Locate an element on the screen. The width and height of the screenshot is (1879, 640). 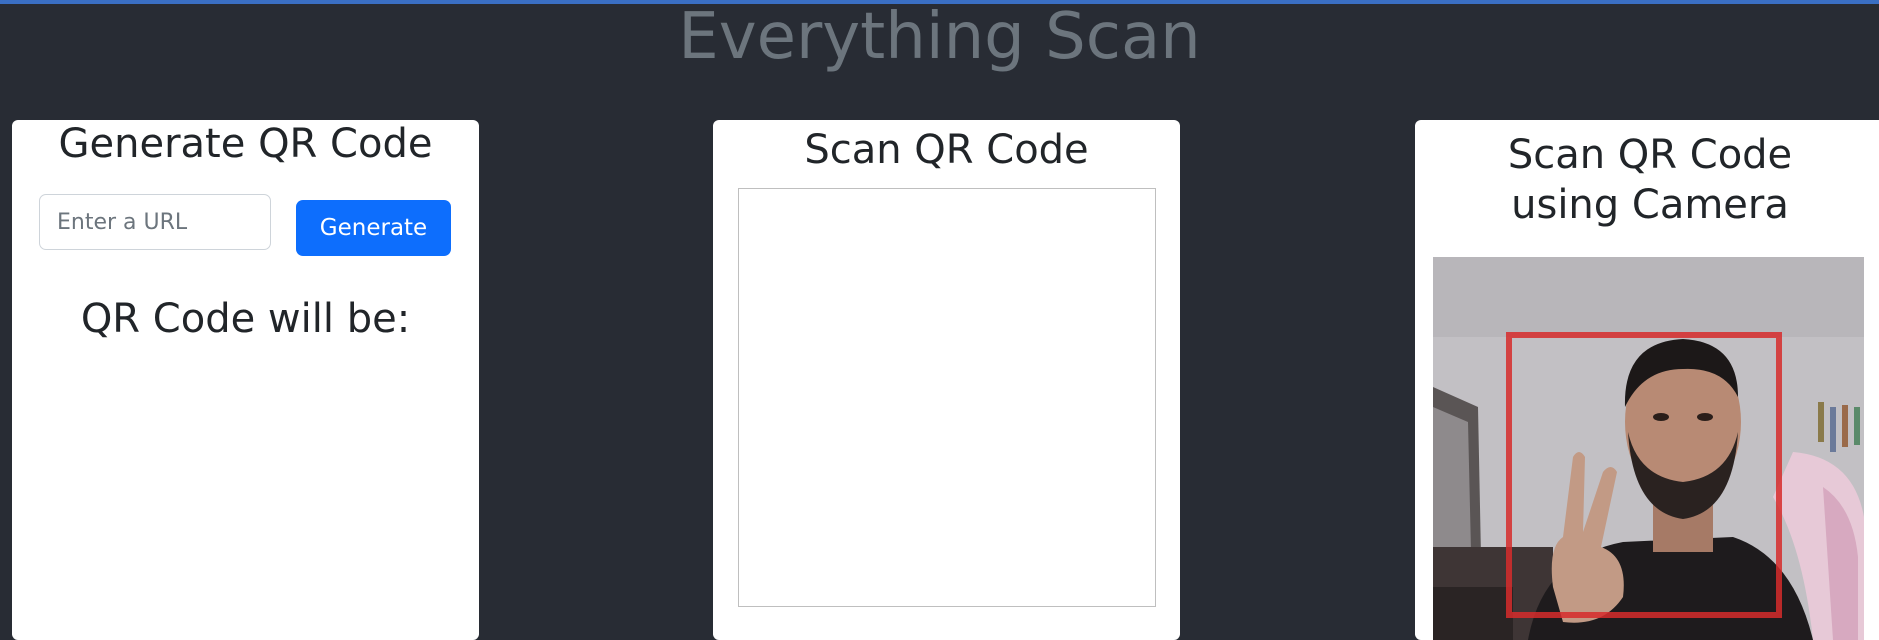
qr-result-heading: QR Code will be: is located at coordinates (245, 319).